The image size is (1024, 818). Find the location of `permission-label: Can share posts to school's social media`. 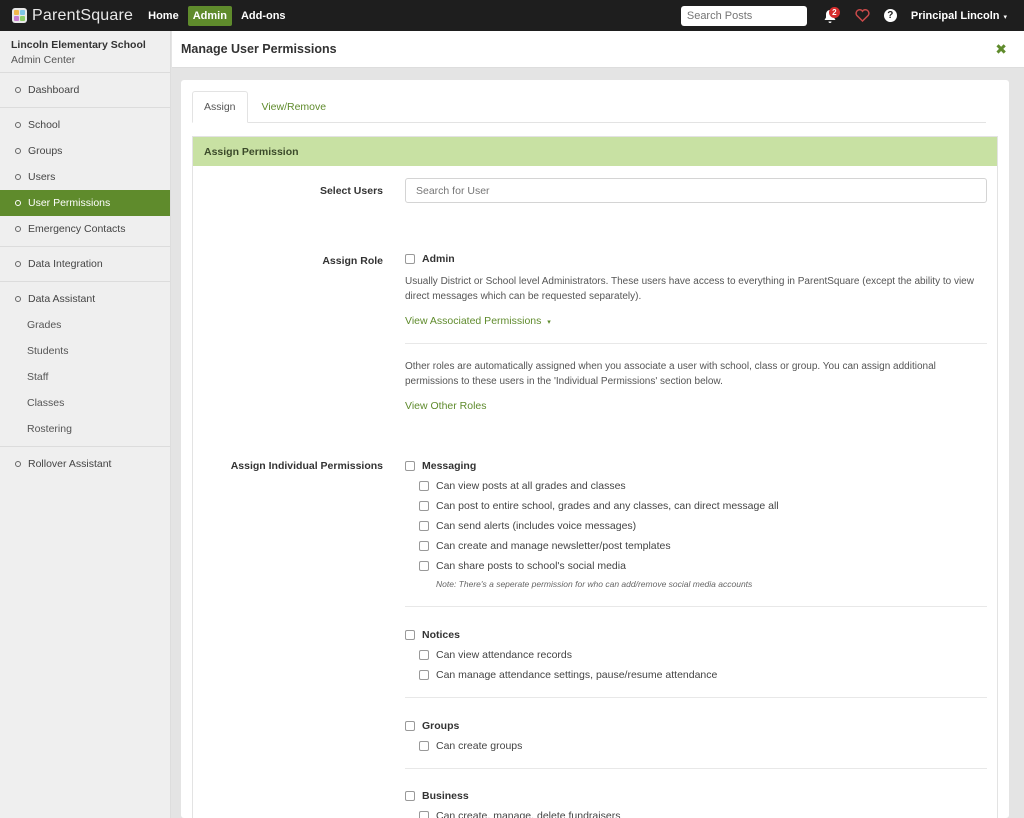

permission-label: Can share posts to school's social media is located at coordinates (531, 566).